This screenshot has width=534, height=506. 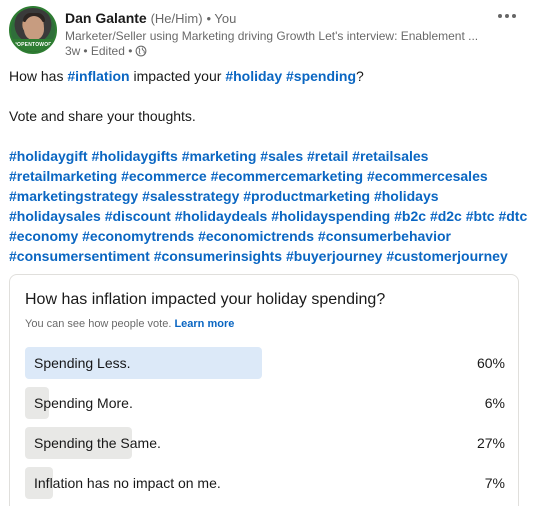 I want to click on hashtag-link: #economytrends, so click(x=138, y=236).